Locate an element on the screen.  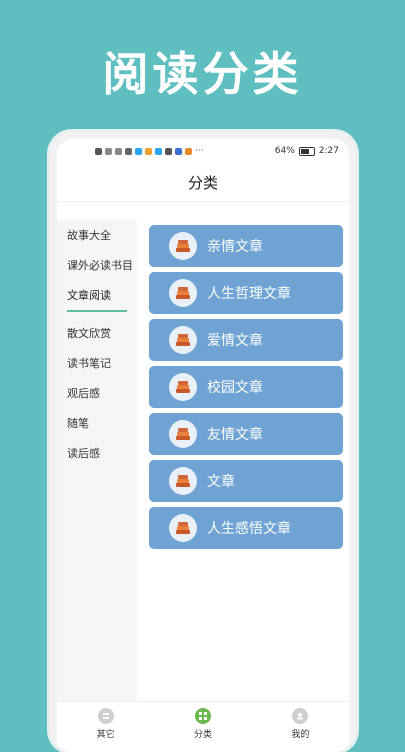
sidebar-item-prose: 散文欣赏 is located at coordinates (97, 334).